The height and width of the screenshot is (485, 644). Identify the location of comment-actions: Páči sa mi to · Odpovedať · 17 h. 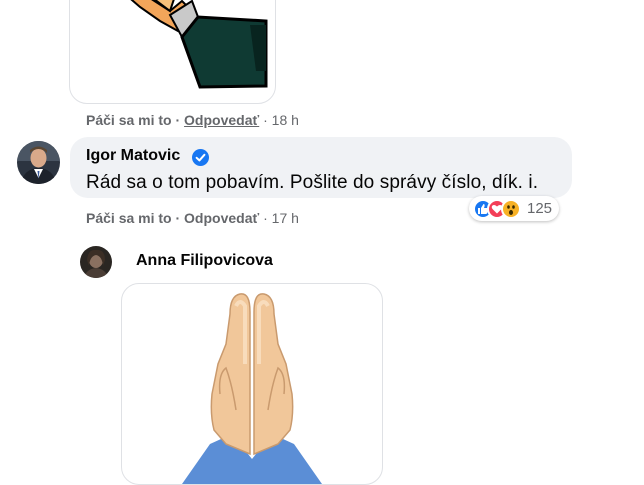
(192, 218).